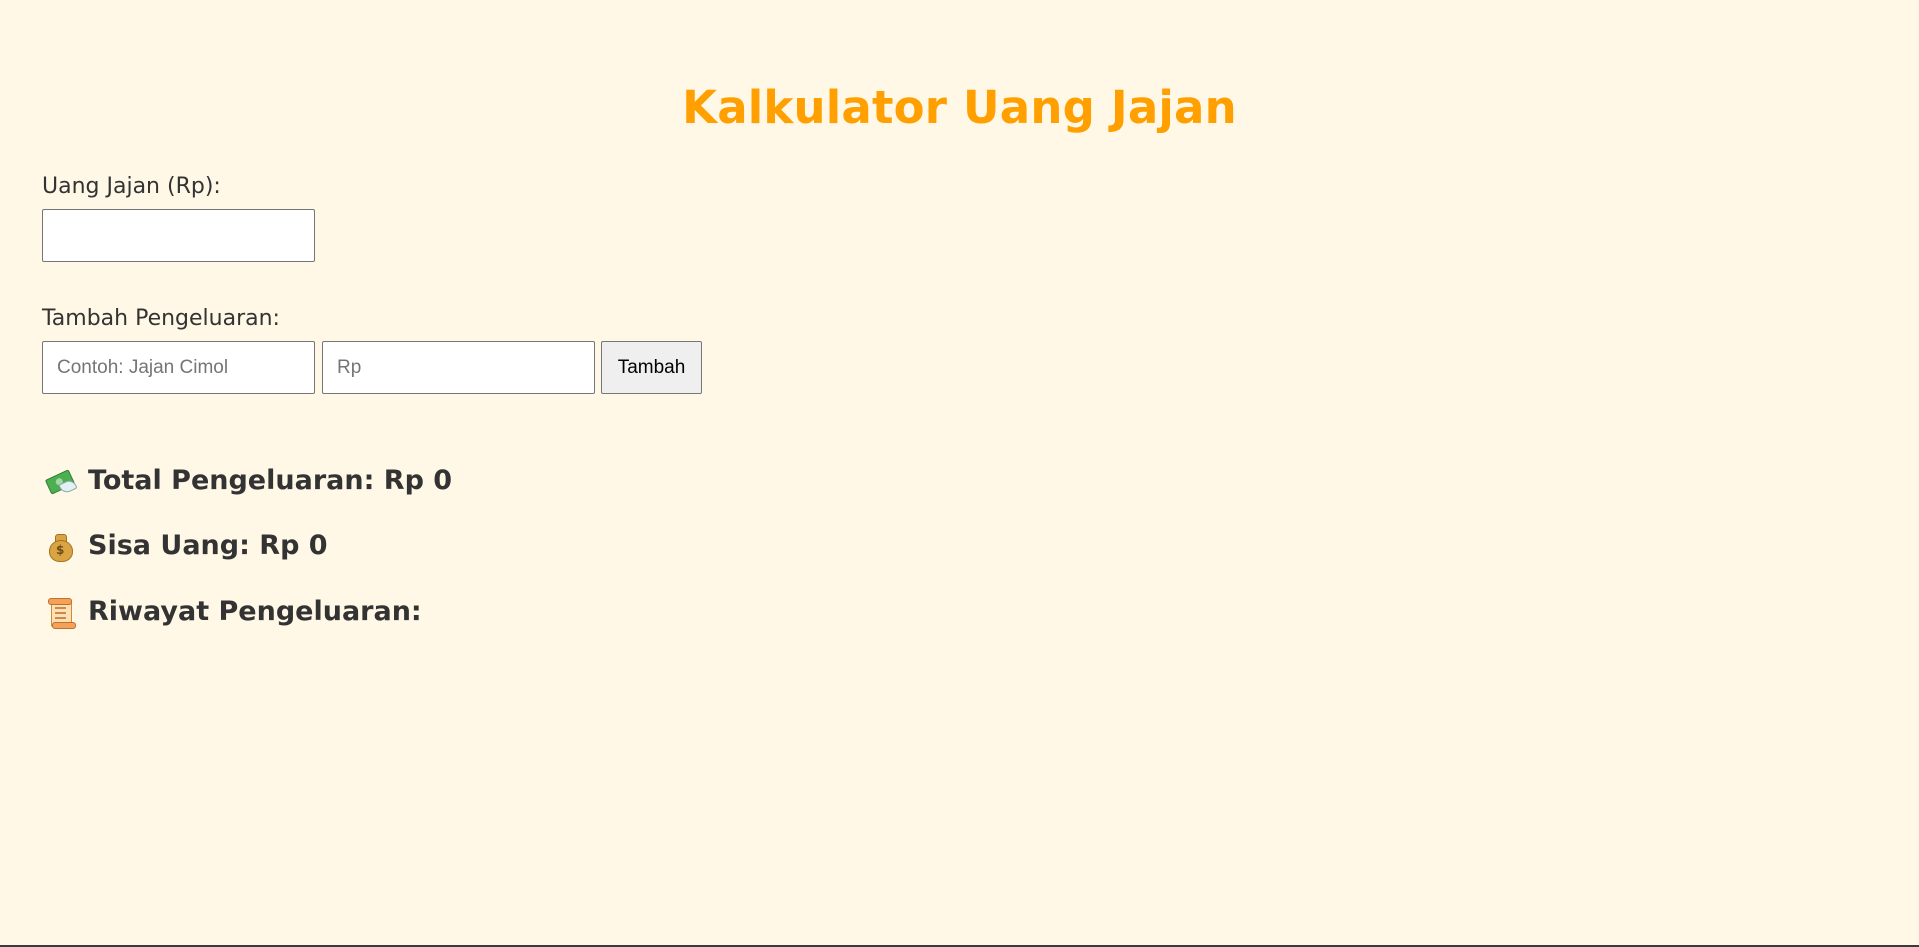 The width and height of the screenshot is (1919, 947). I want to click on budget-label: Uang Jajan (Rp):, so click(131, 186).